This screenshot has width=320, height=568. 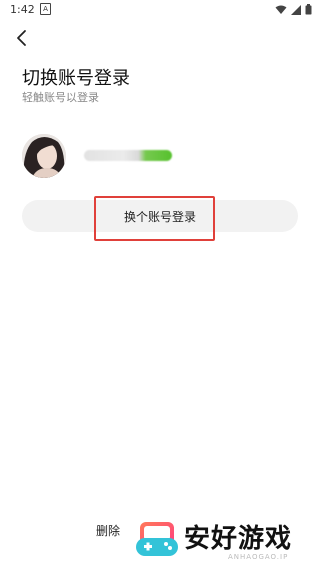 What do you see at coordinates (128, 155) in the screenshot?
I see `account-name-redacted` at bounding box center [128, 155].